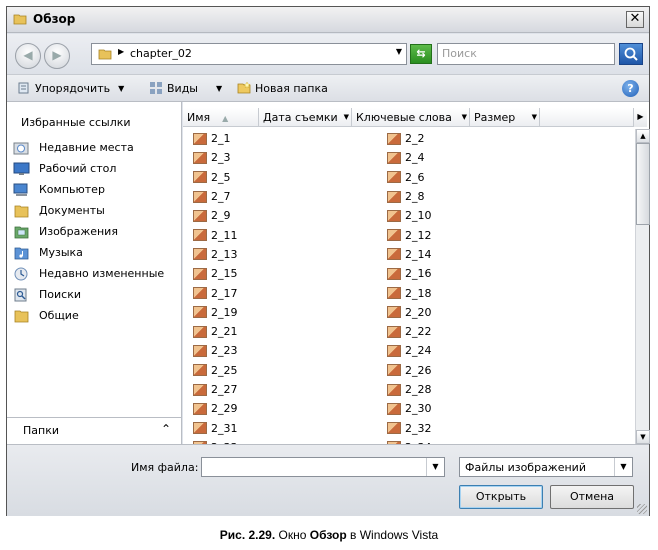 The image size is (658, 550). What do you see at coordinates (635, 19) in the screenshot?
I see `close-button: ✕` at bounding box center [635, 19].